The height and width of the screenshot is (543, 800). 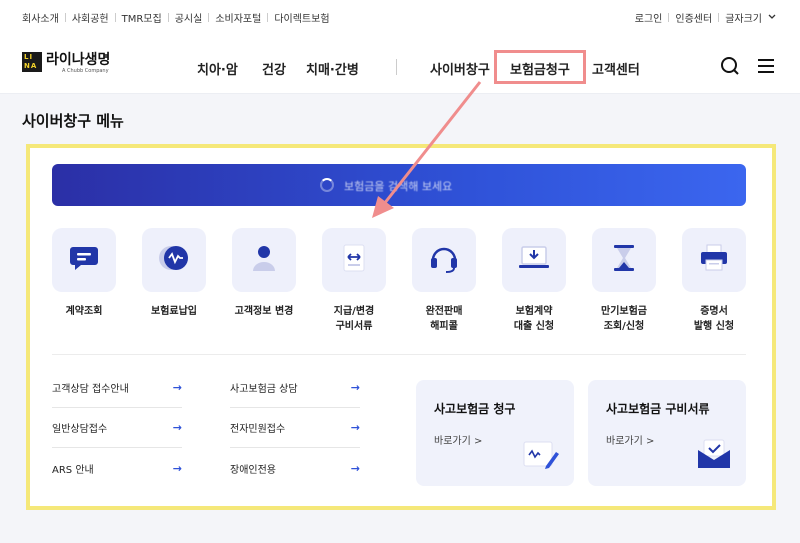 I want to click on logo: LI NA 라이나생명 A Chubb Company, so click(x=66, y=63).